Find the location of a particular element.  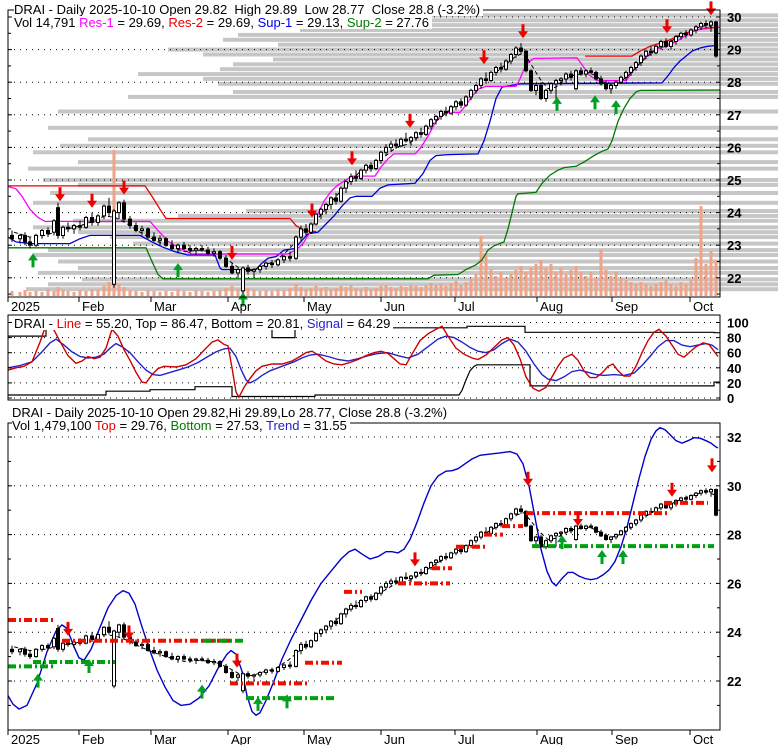

svg-text: 20 is located at coordinates (734, 383).